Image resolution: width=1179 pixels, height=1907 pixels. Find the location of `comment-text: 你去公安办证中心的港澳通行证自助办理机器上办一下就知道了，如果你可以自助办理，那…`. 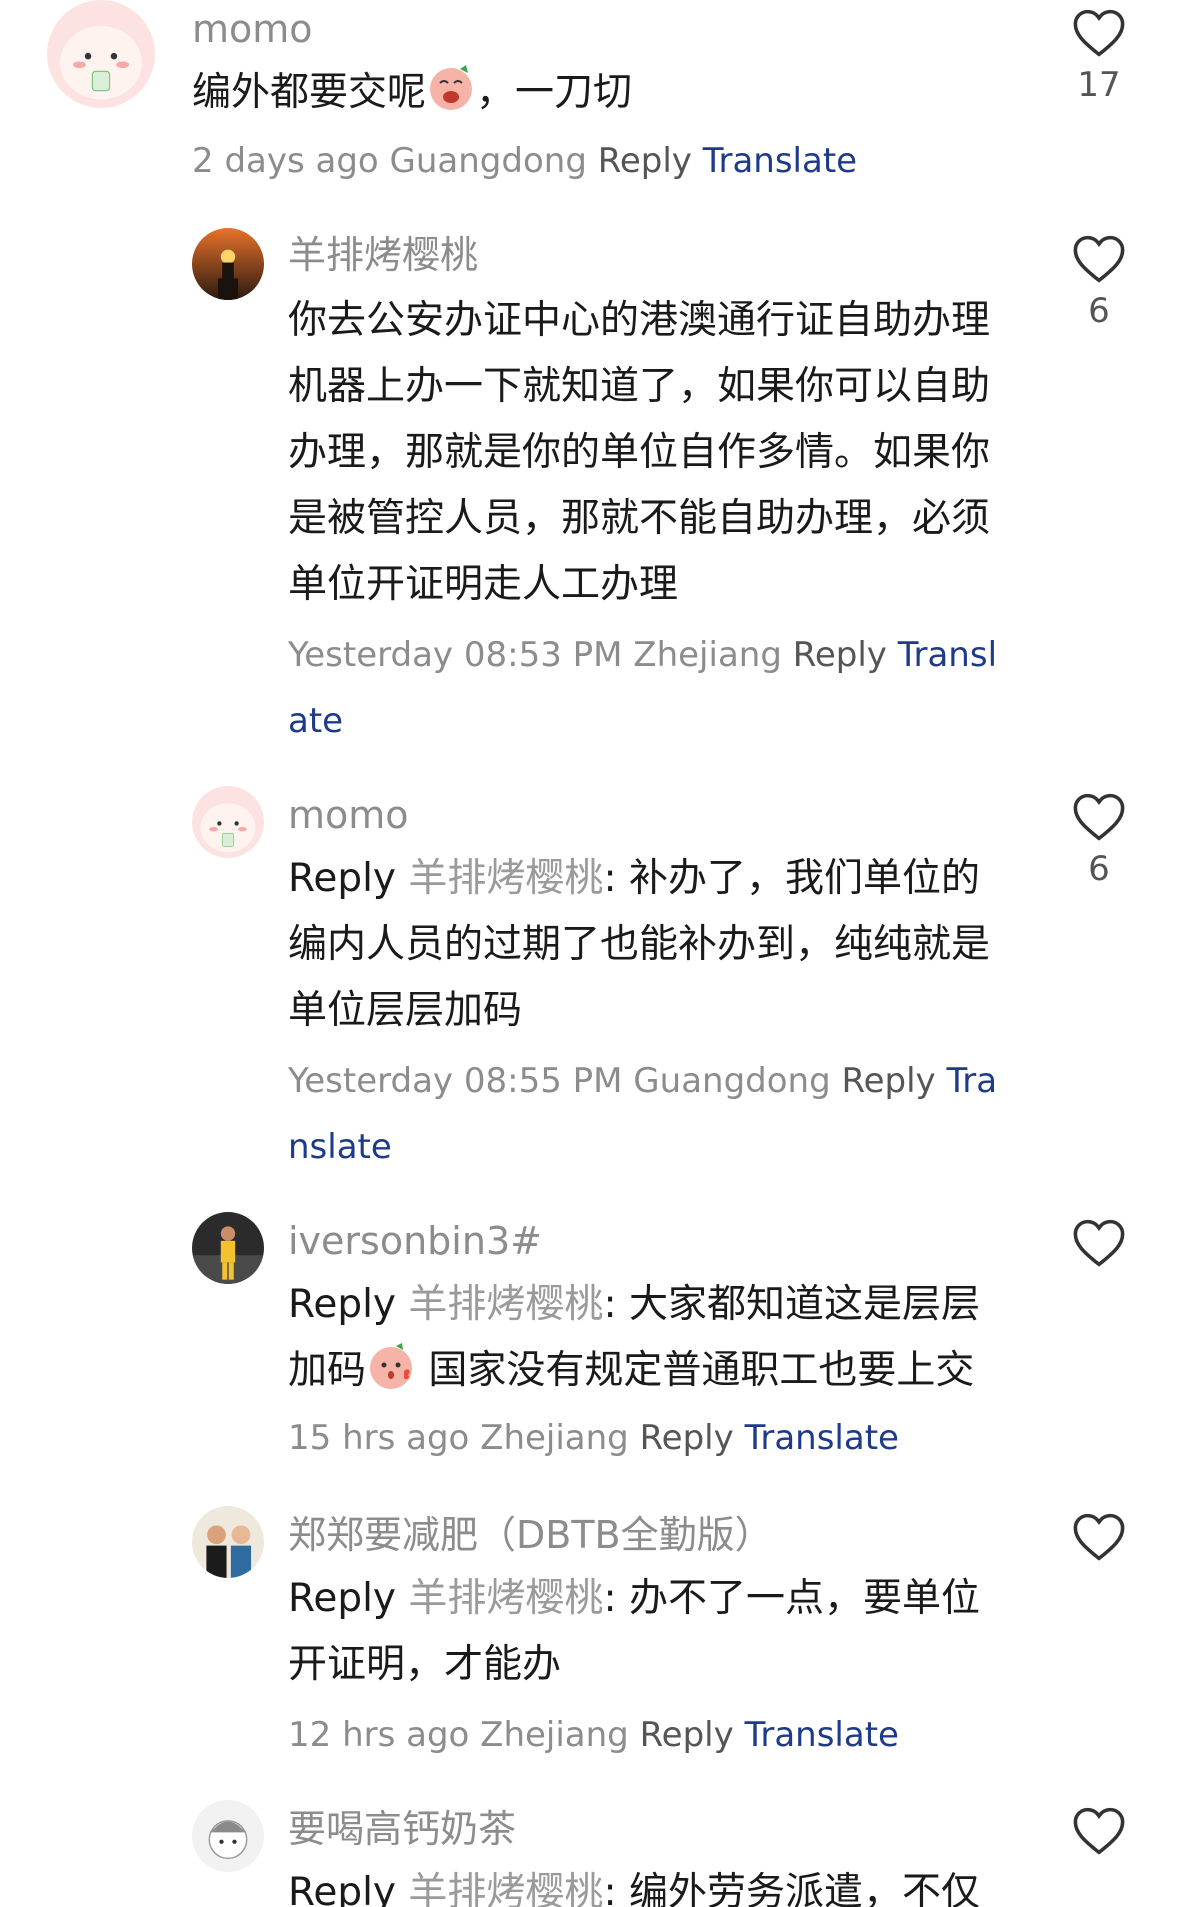

comment-text: 你去公安办证中心的港澳通行证自助办理机器上办一下就知道了，如果你可以自助办理，那… is located at coordinates (639, 452).